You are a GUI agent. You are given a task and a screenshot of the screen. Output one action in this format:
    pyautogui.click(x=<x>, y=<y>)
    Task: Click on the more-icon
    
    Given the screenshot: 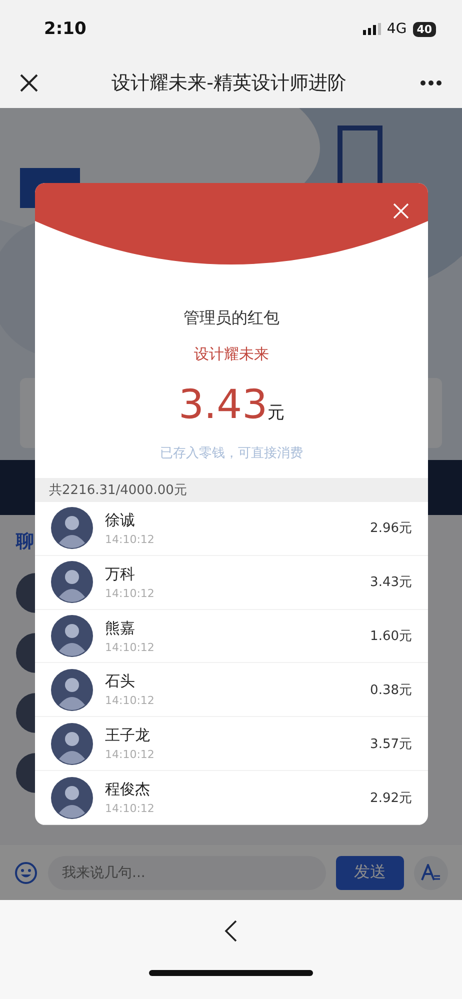 What is the action you would take?
    pyautogui.click(x=431, y=83)
    